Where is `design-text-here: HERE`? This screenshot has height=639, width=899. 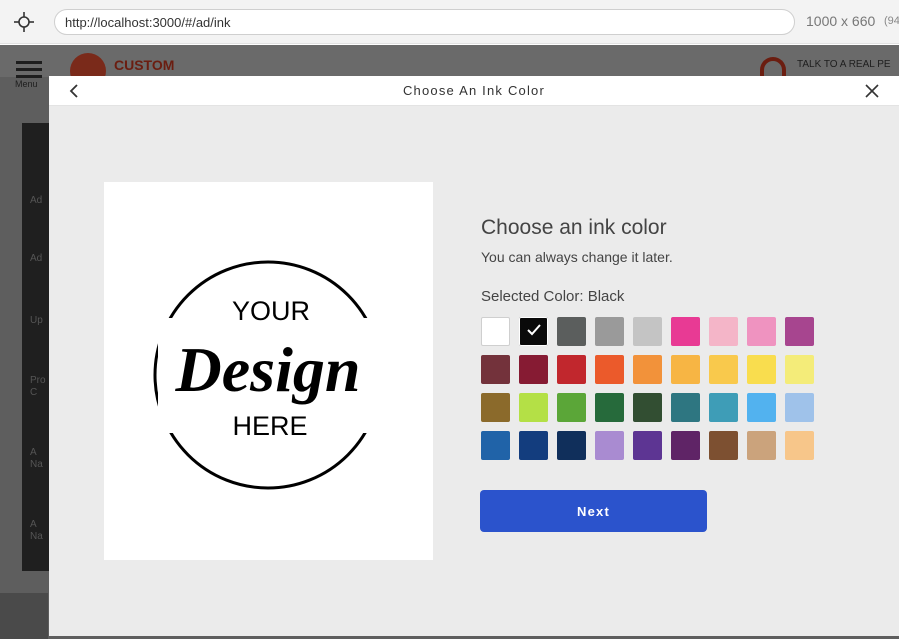
design-text-here: HERE is located at coordinates (269, 426).